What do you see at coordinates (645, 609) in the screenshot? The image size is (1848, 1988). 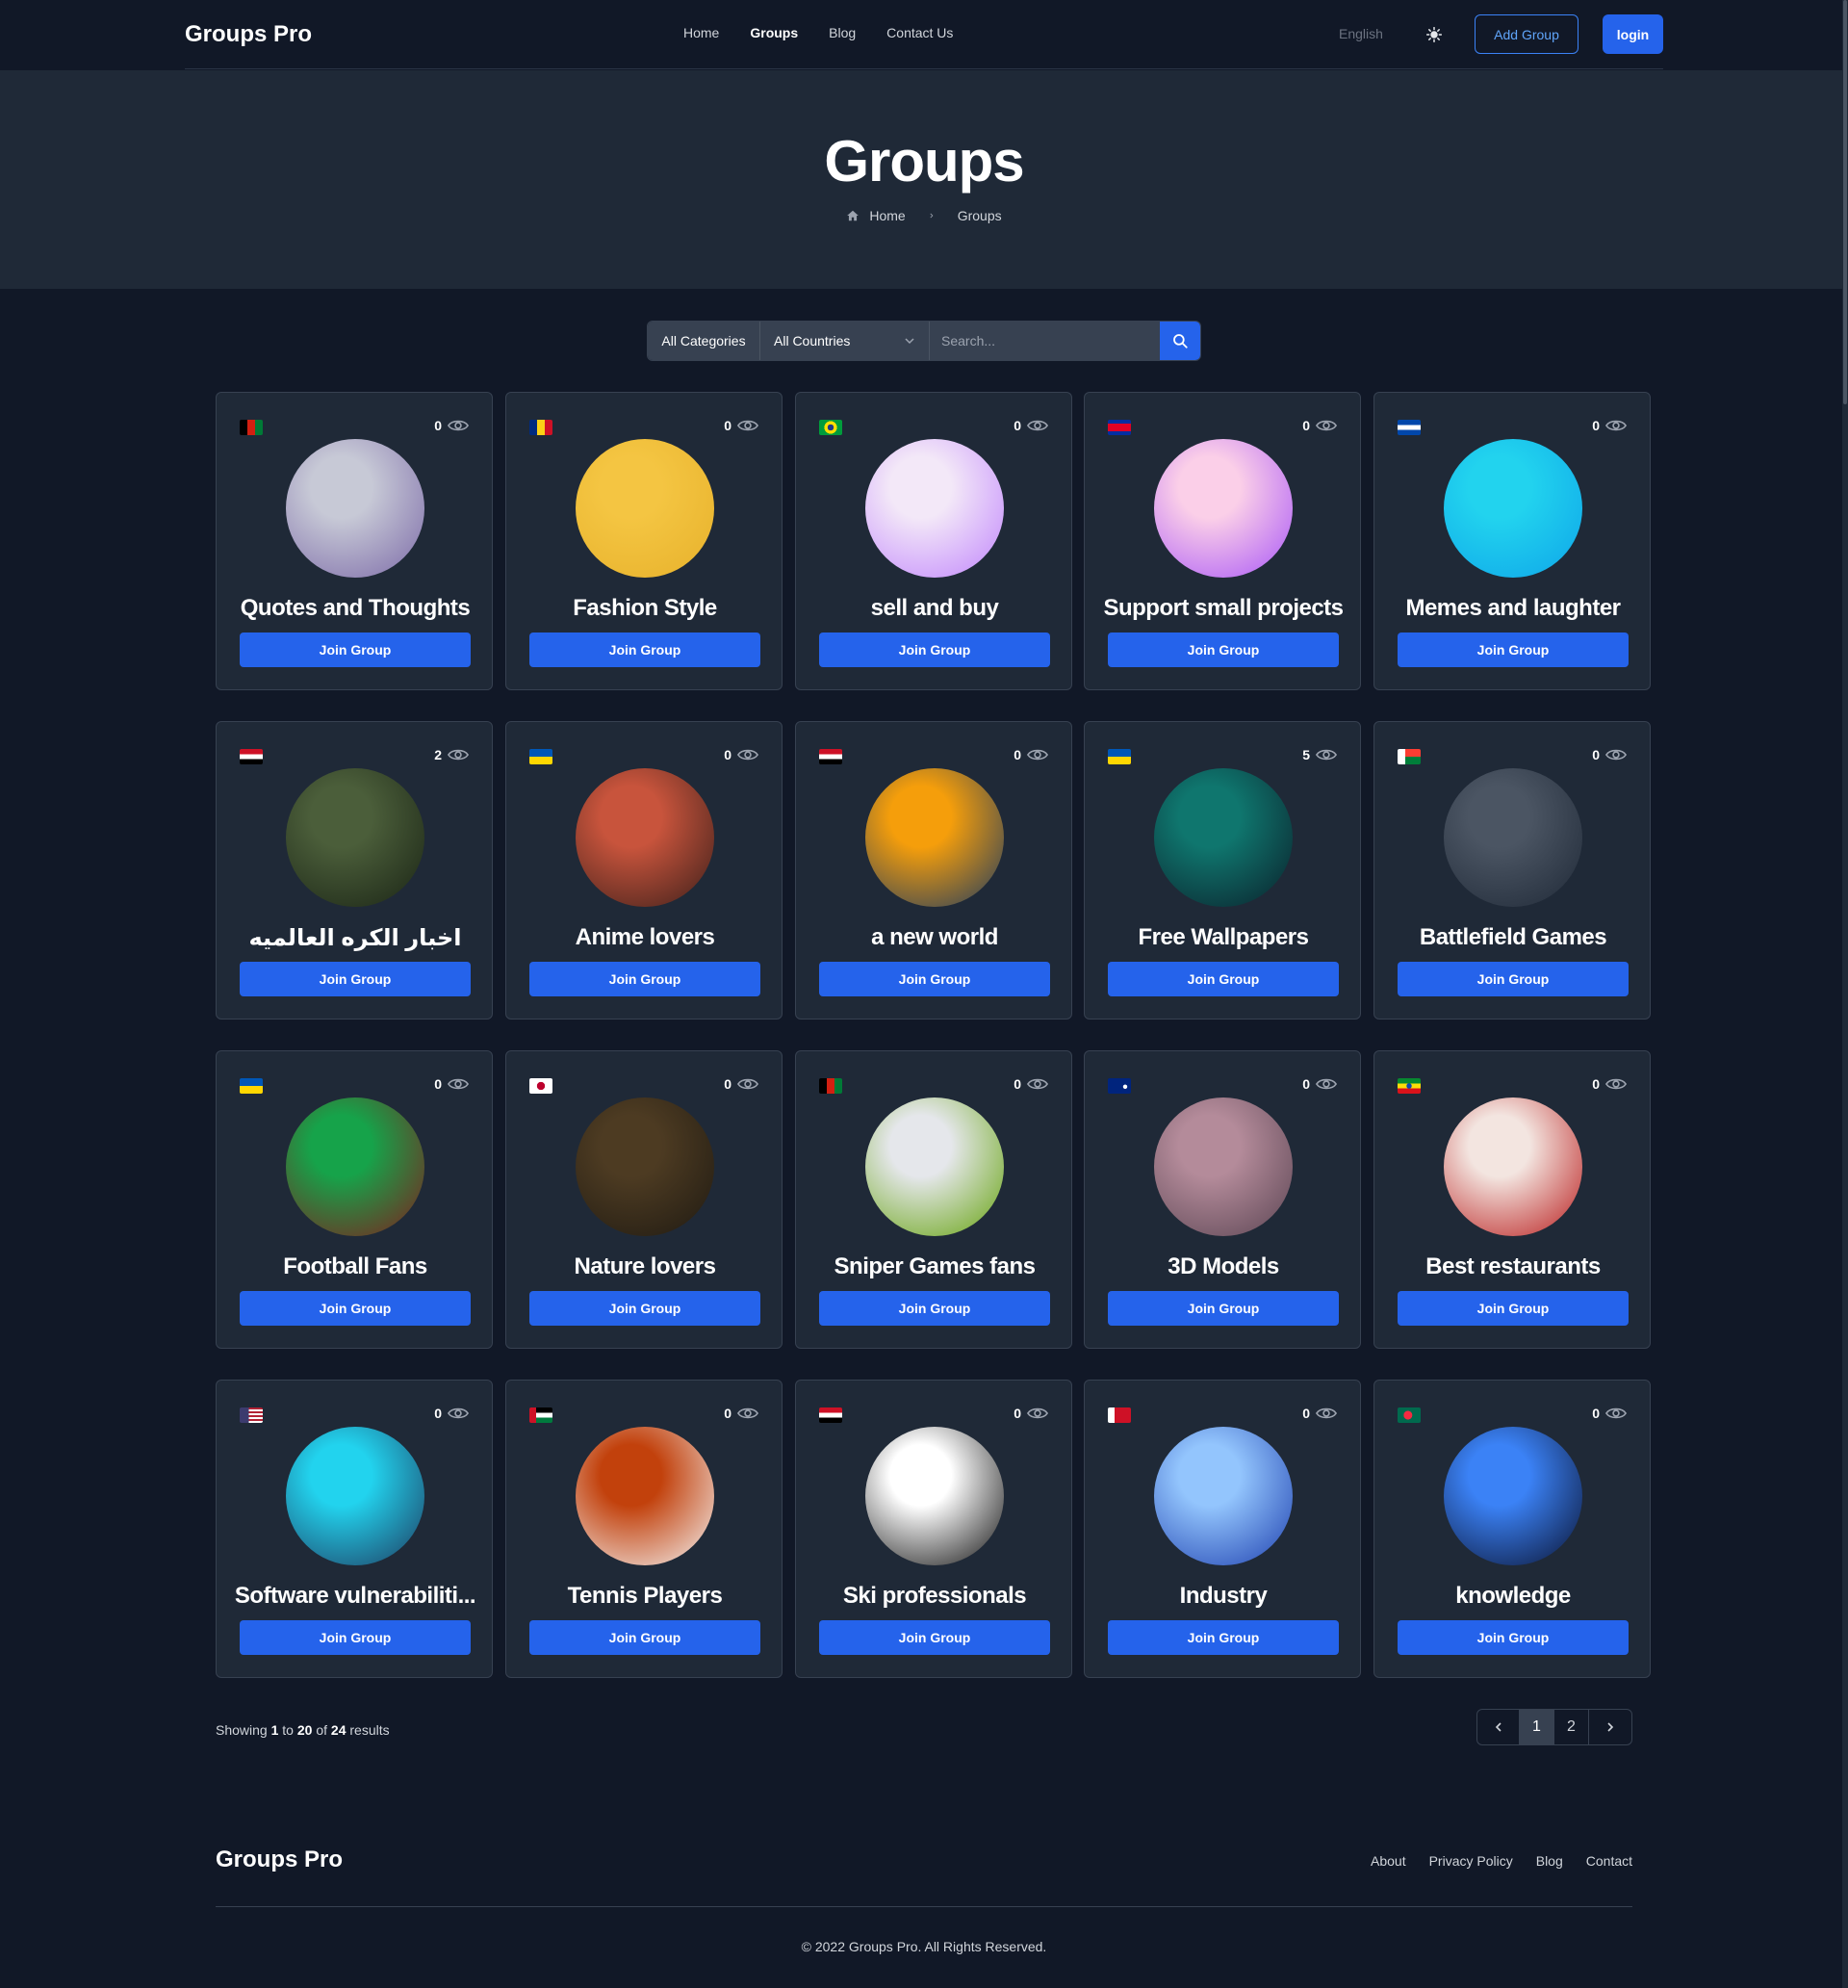 I see `group-name: Fashion Style` at bounding box center [645, 609].